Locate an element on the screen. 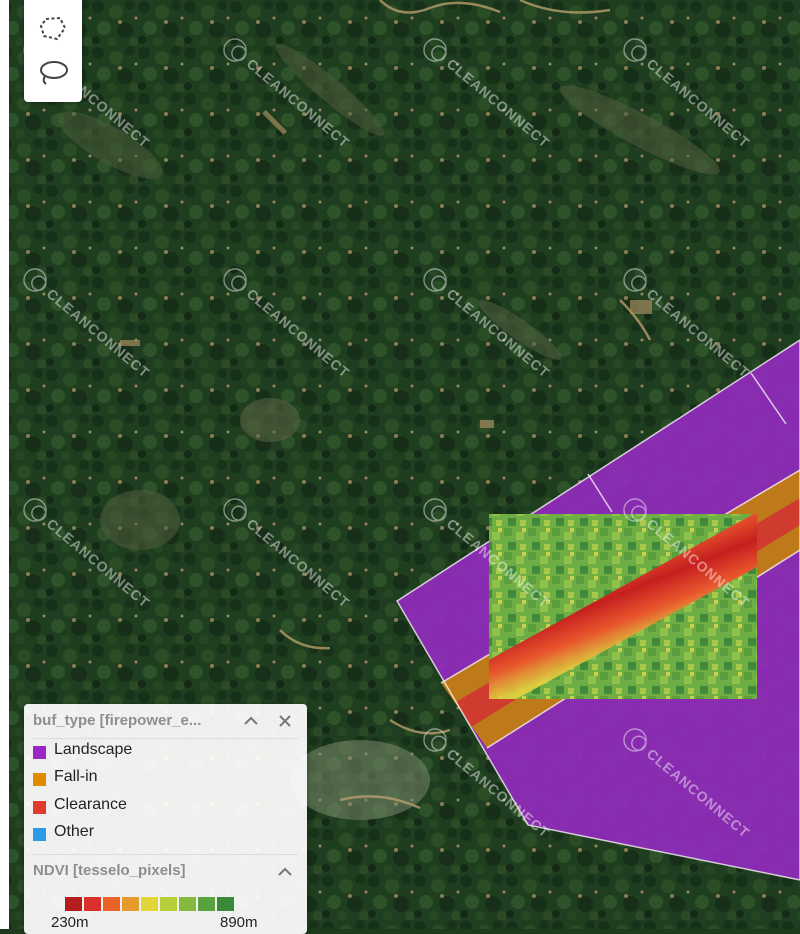 This screenshot has width=800, height=934. legend-item-landscape: Landscape is located at coordinates (163, 752).